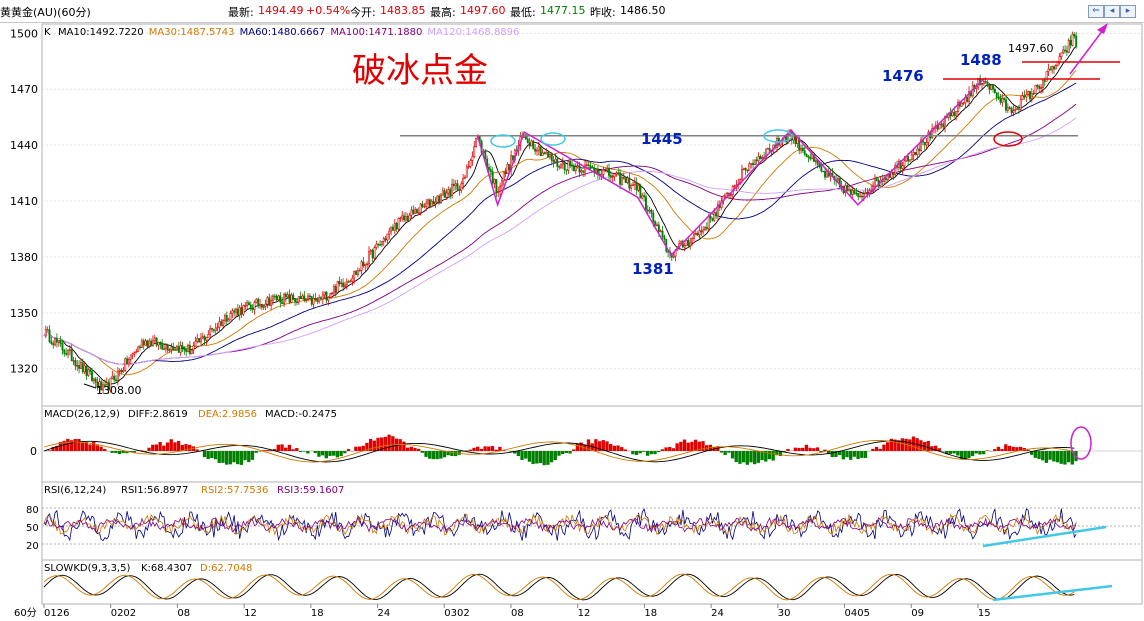  What do you see at coordinates (1096, 11) in the screenshot?
I see `first-page-button: ⇐` at bounding box center [1096, 11].